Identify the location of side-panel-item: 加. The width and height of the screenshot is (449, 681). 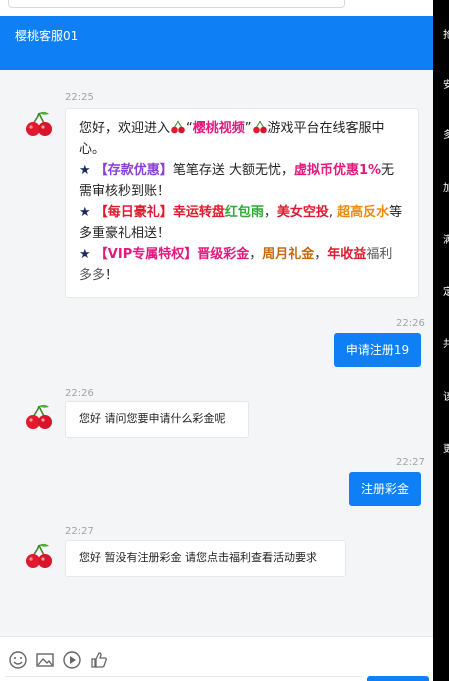
(446, 189).